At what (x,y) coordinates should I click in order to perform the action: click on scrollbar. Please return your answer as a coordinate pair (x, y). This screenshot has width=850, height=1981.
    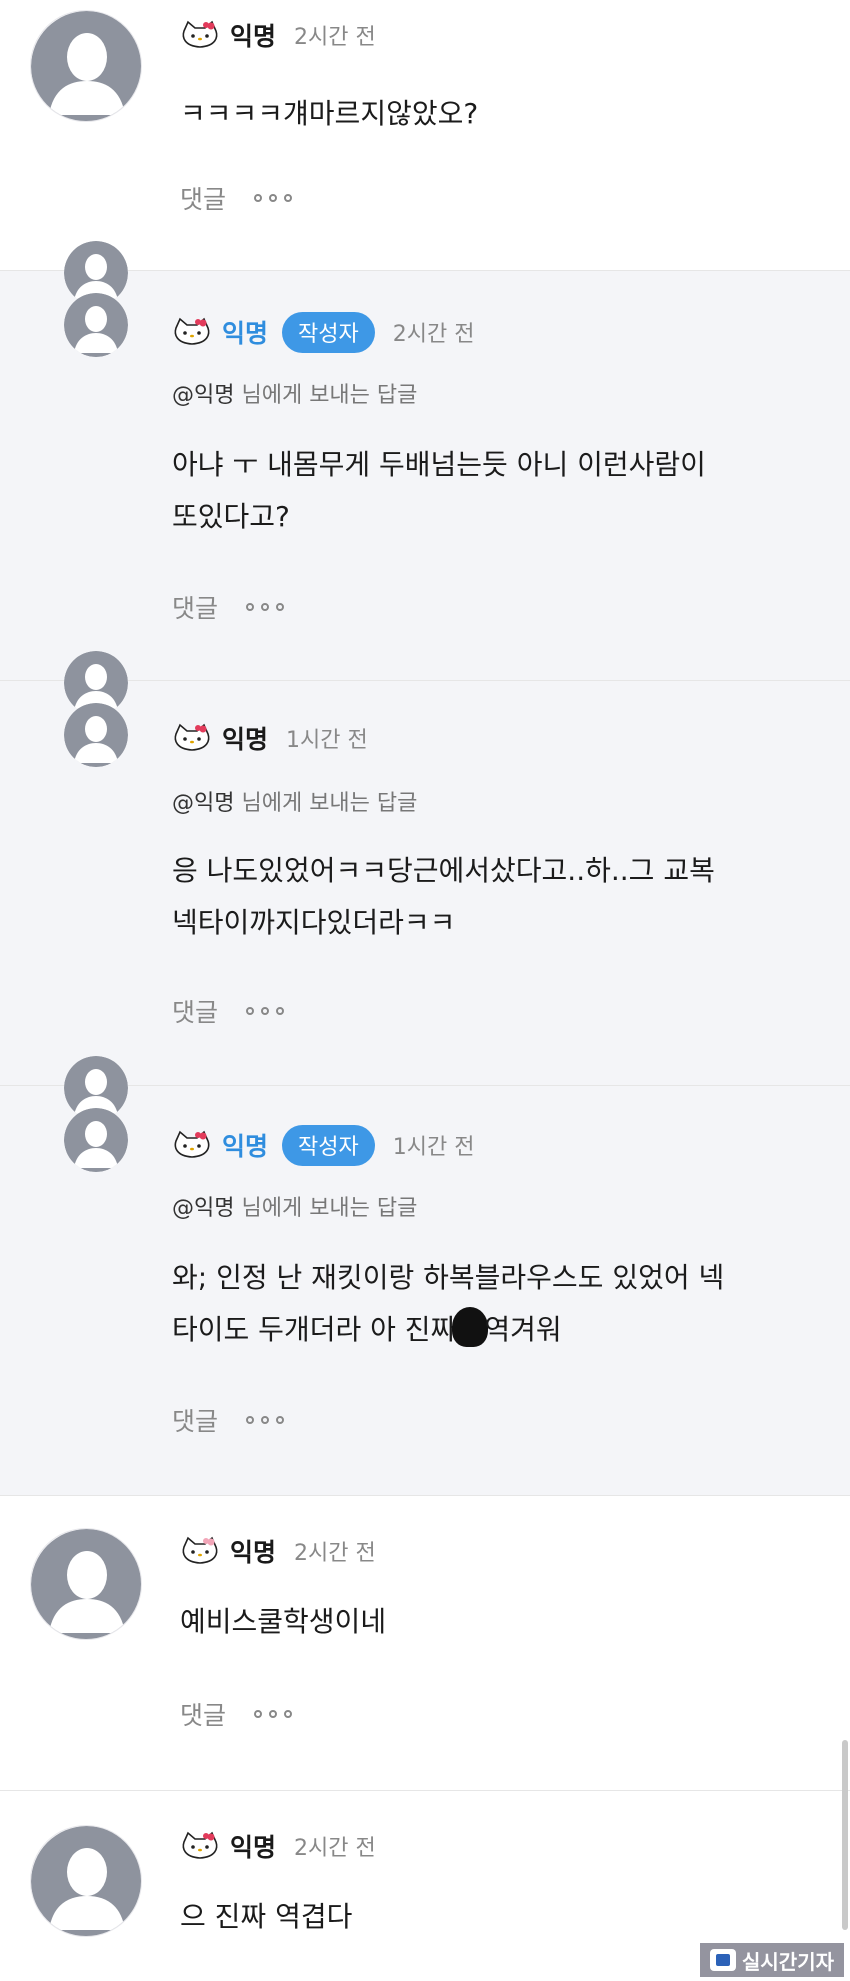
    Looking at the image, I should click on (845, 1835).